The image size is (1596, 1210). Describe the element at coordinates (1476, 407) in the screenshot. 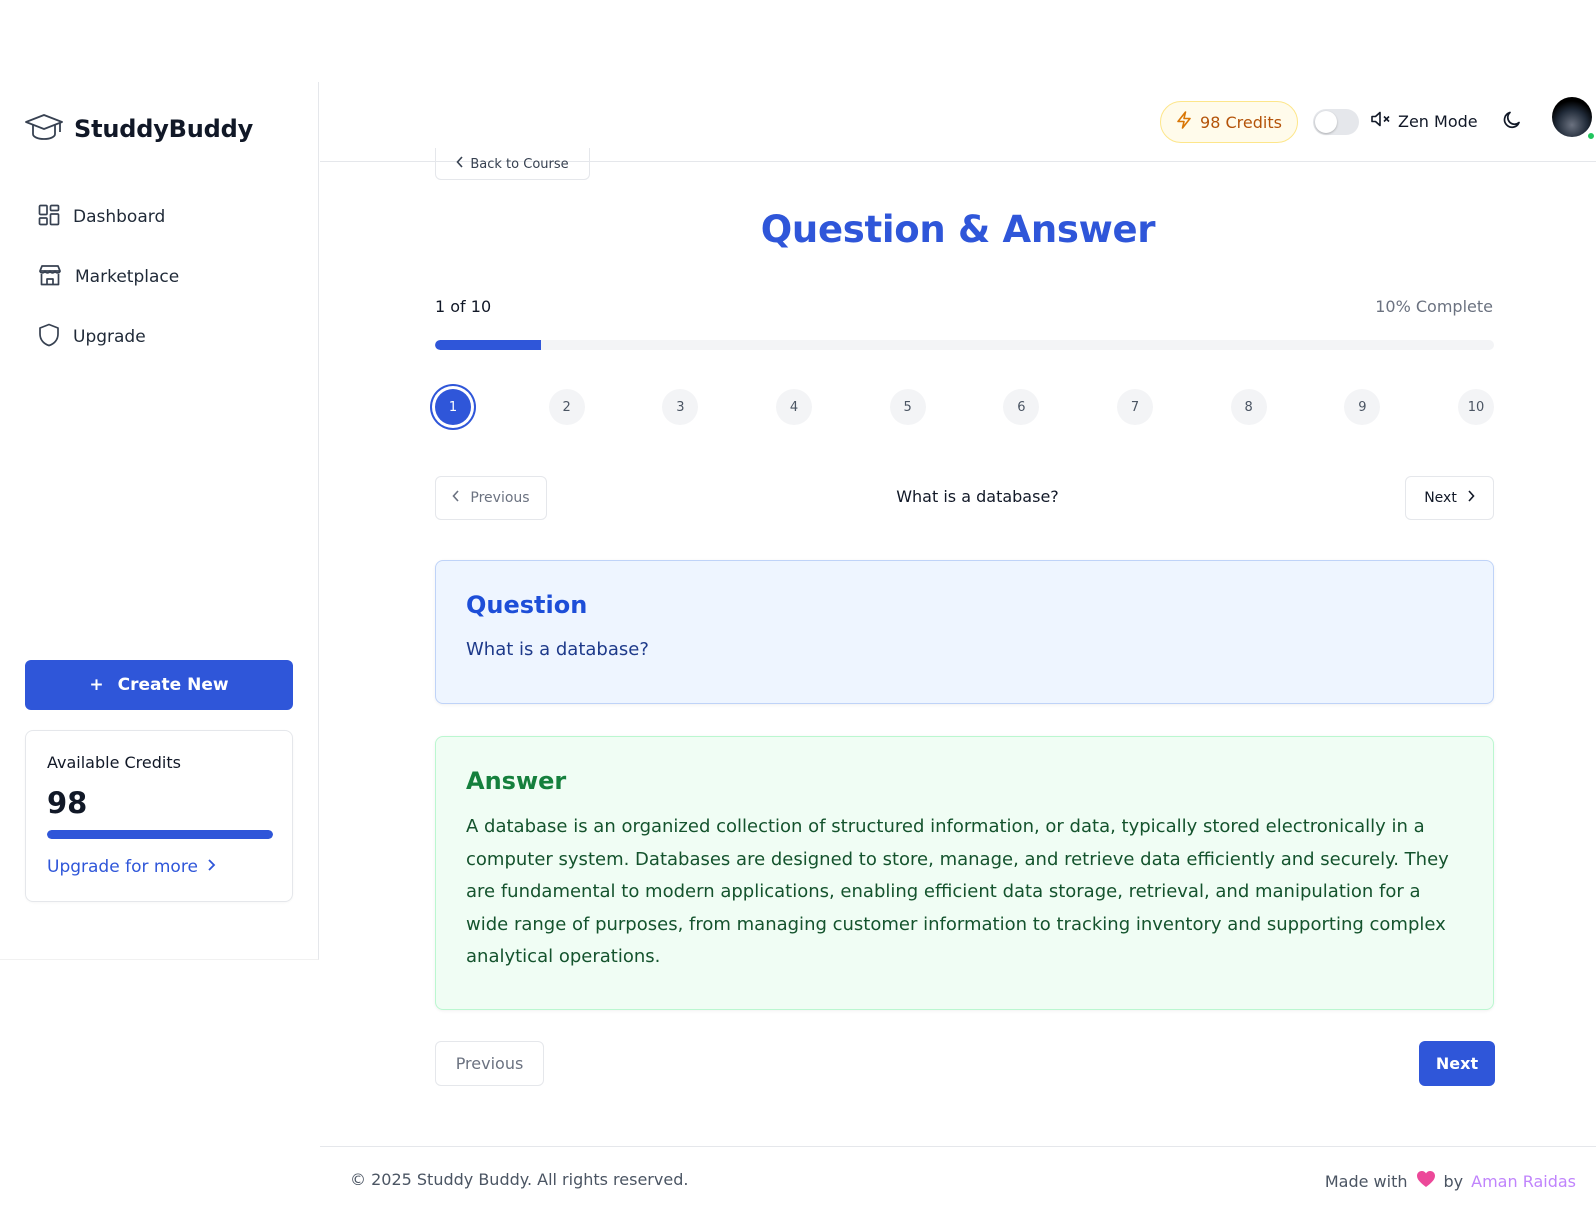

I see `step-10: 10` at that location.